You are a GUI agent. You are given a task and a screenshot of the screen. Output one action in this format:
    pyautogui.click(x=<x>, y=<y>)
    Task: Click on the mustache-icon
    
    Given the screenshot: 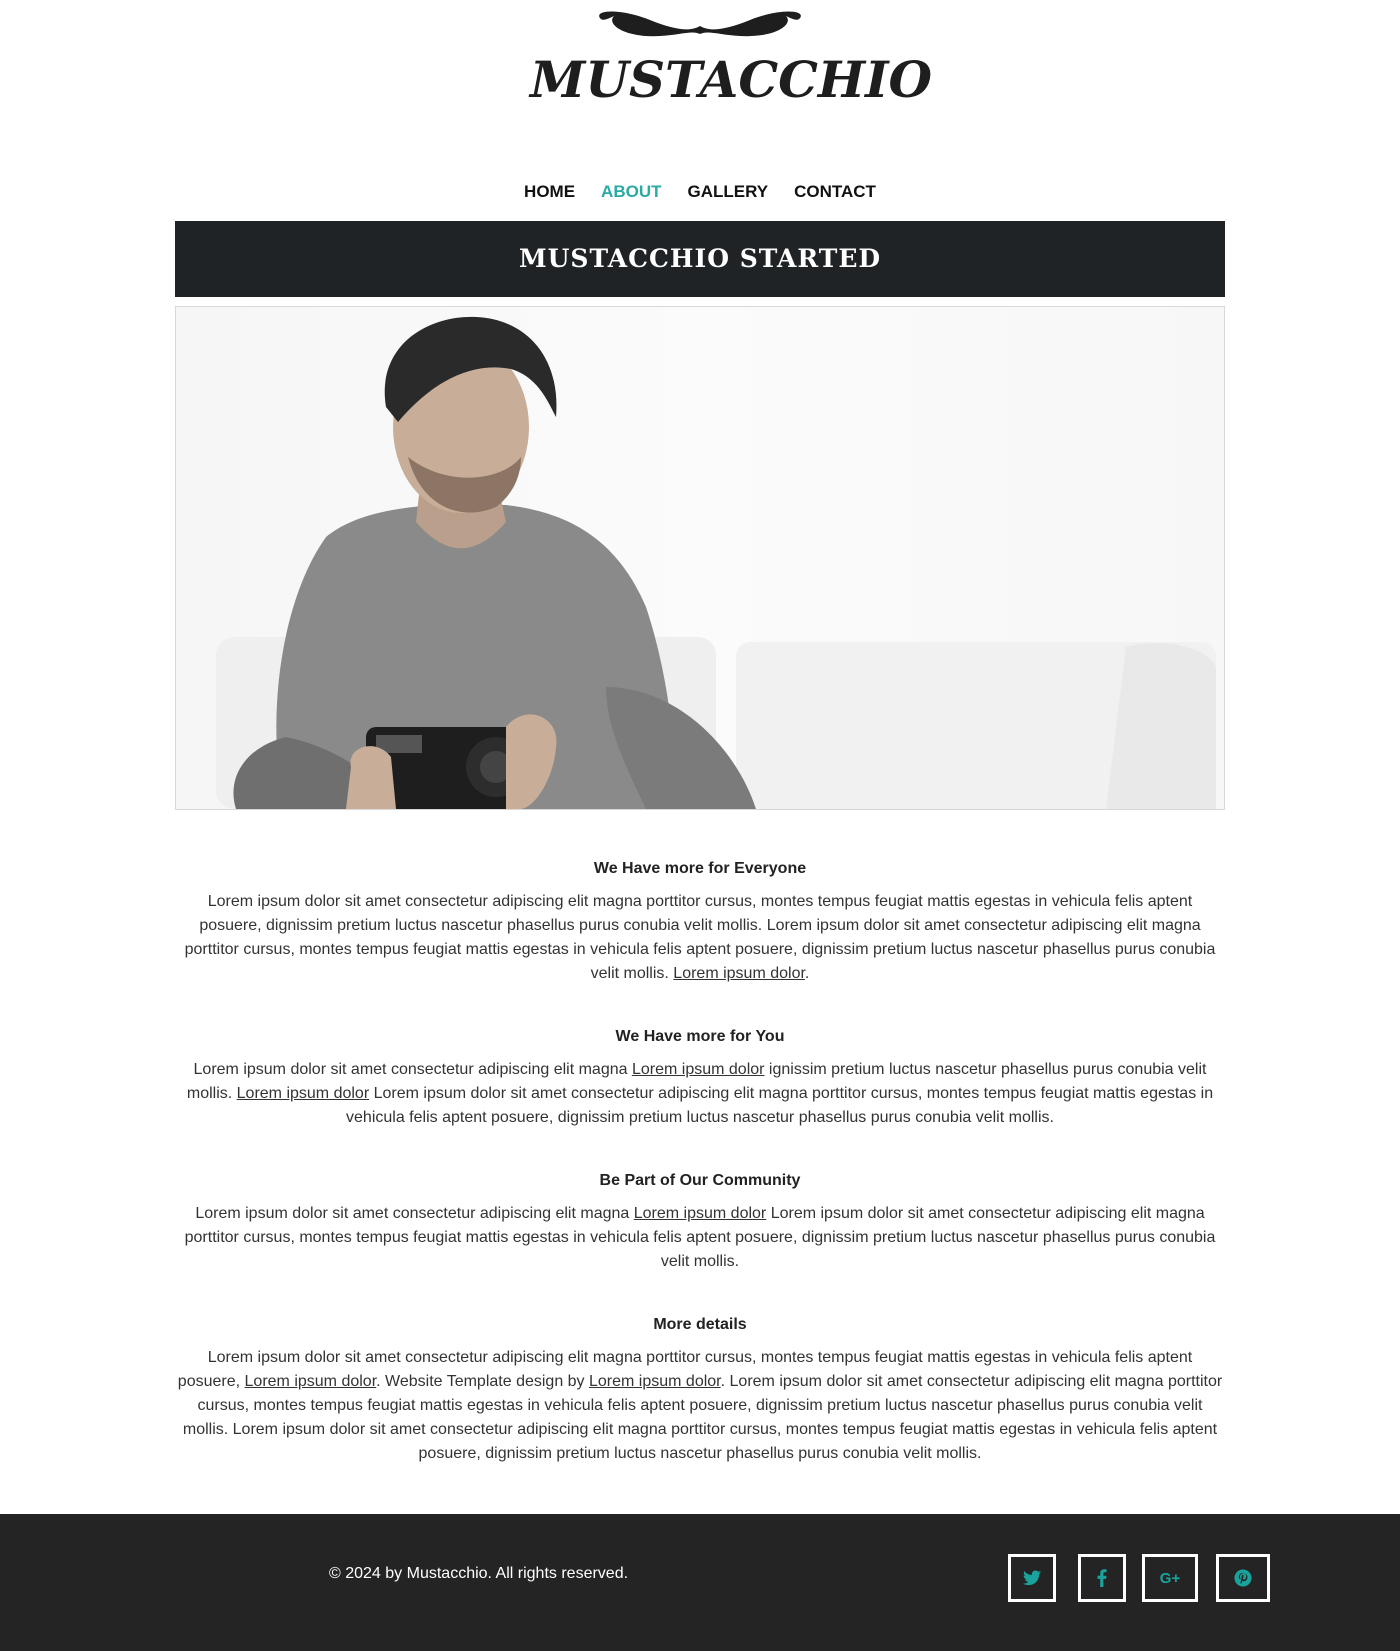 What is the action you would take?
    pyautogui.click(x=700, y=24)
    